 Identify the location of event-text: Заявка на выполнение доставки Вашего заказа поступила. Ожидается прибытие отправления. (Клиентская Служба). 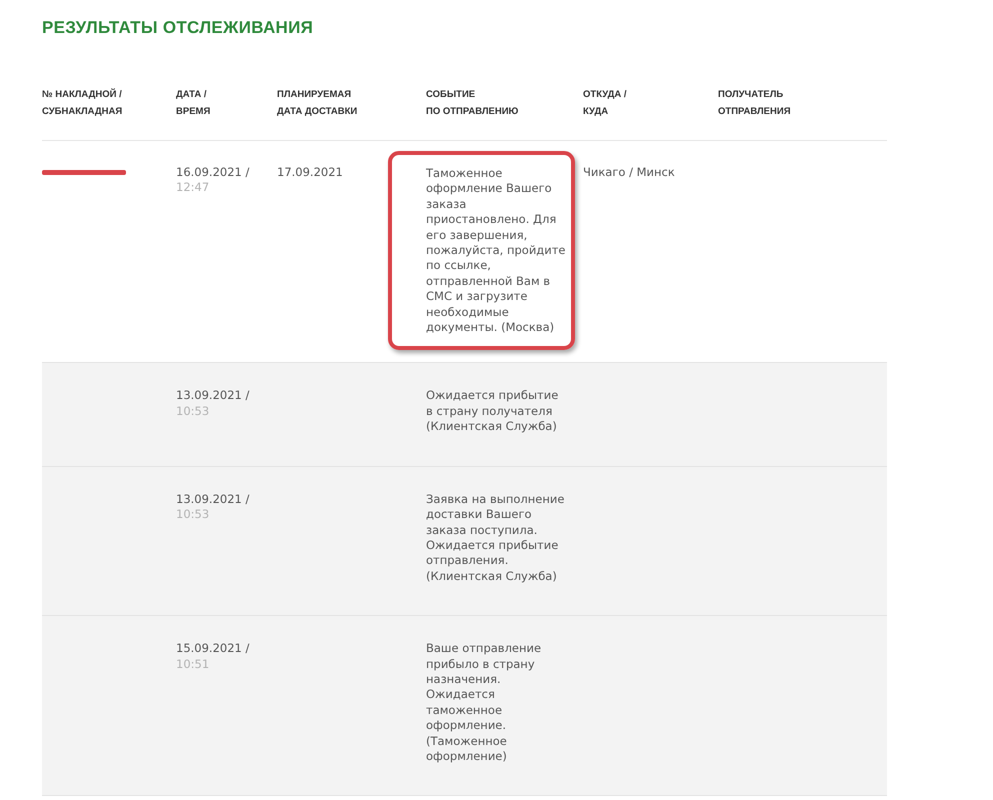
(496, 538).